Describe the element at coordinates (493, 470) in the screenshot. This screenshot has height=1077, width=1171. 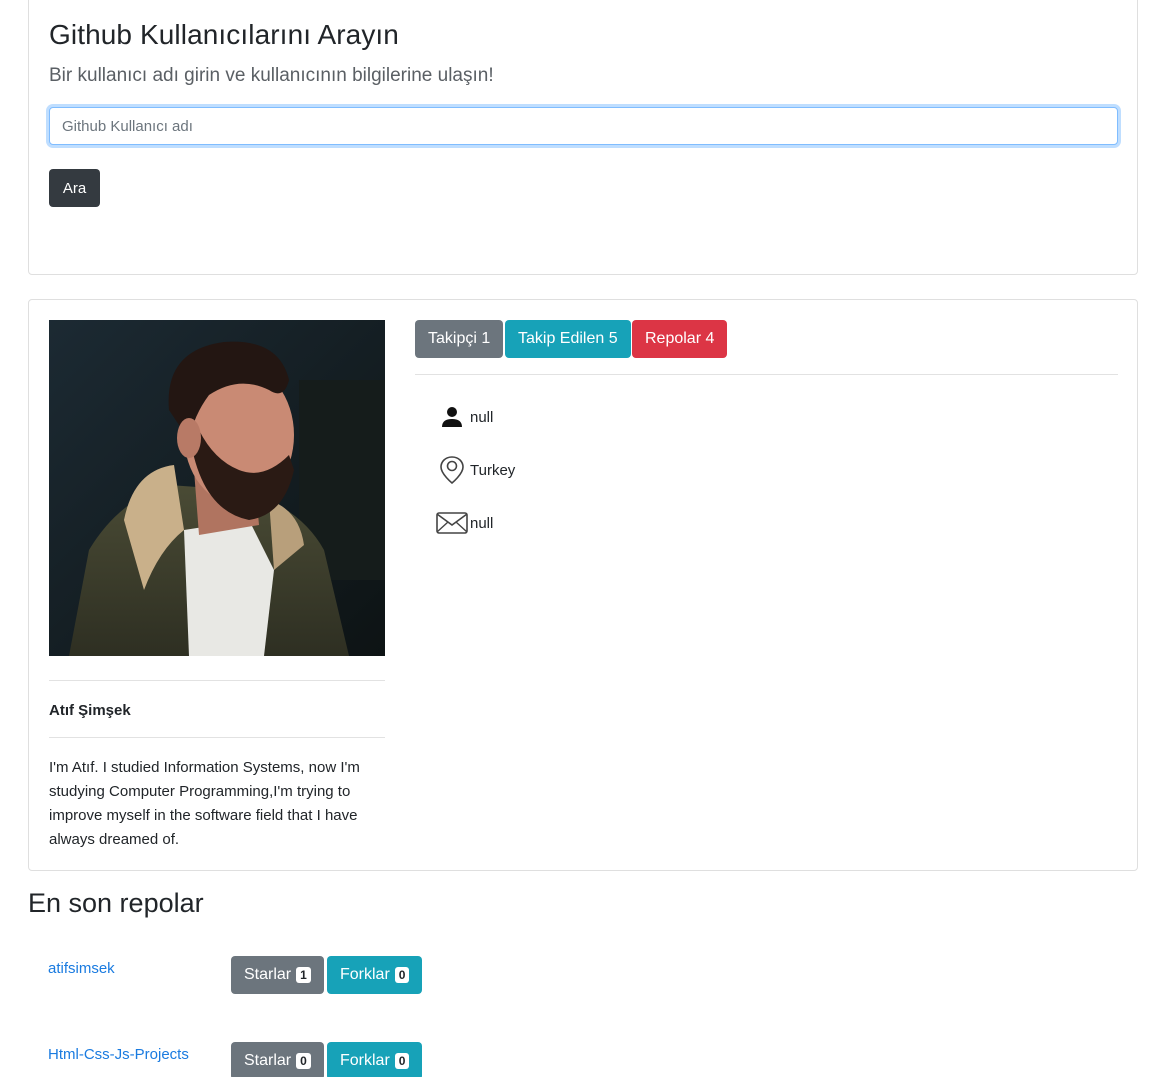
I see `location-value: Turkey` at that location.